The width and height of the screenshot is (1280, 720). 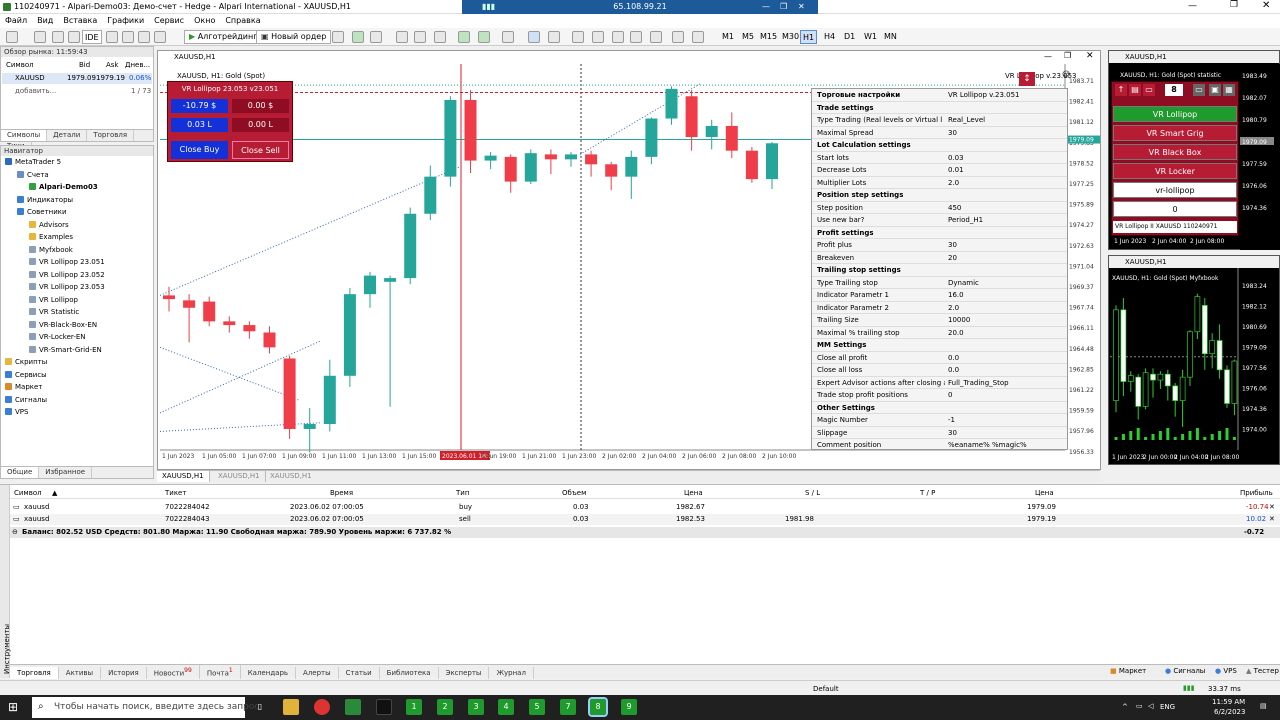 I want to click on new-order-button: ▣ Новый ордер, so click(x=294, y=37).